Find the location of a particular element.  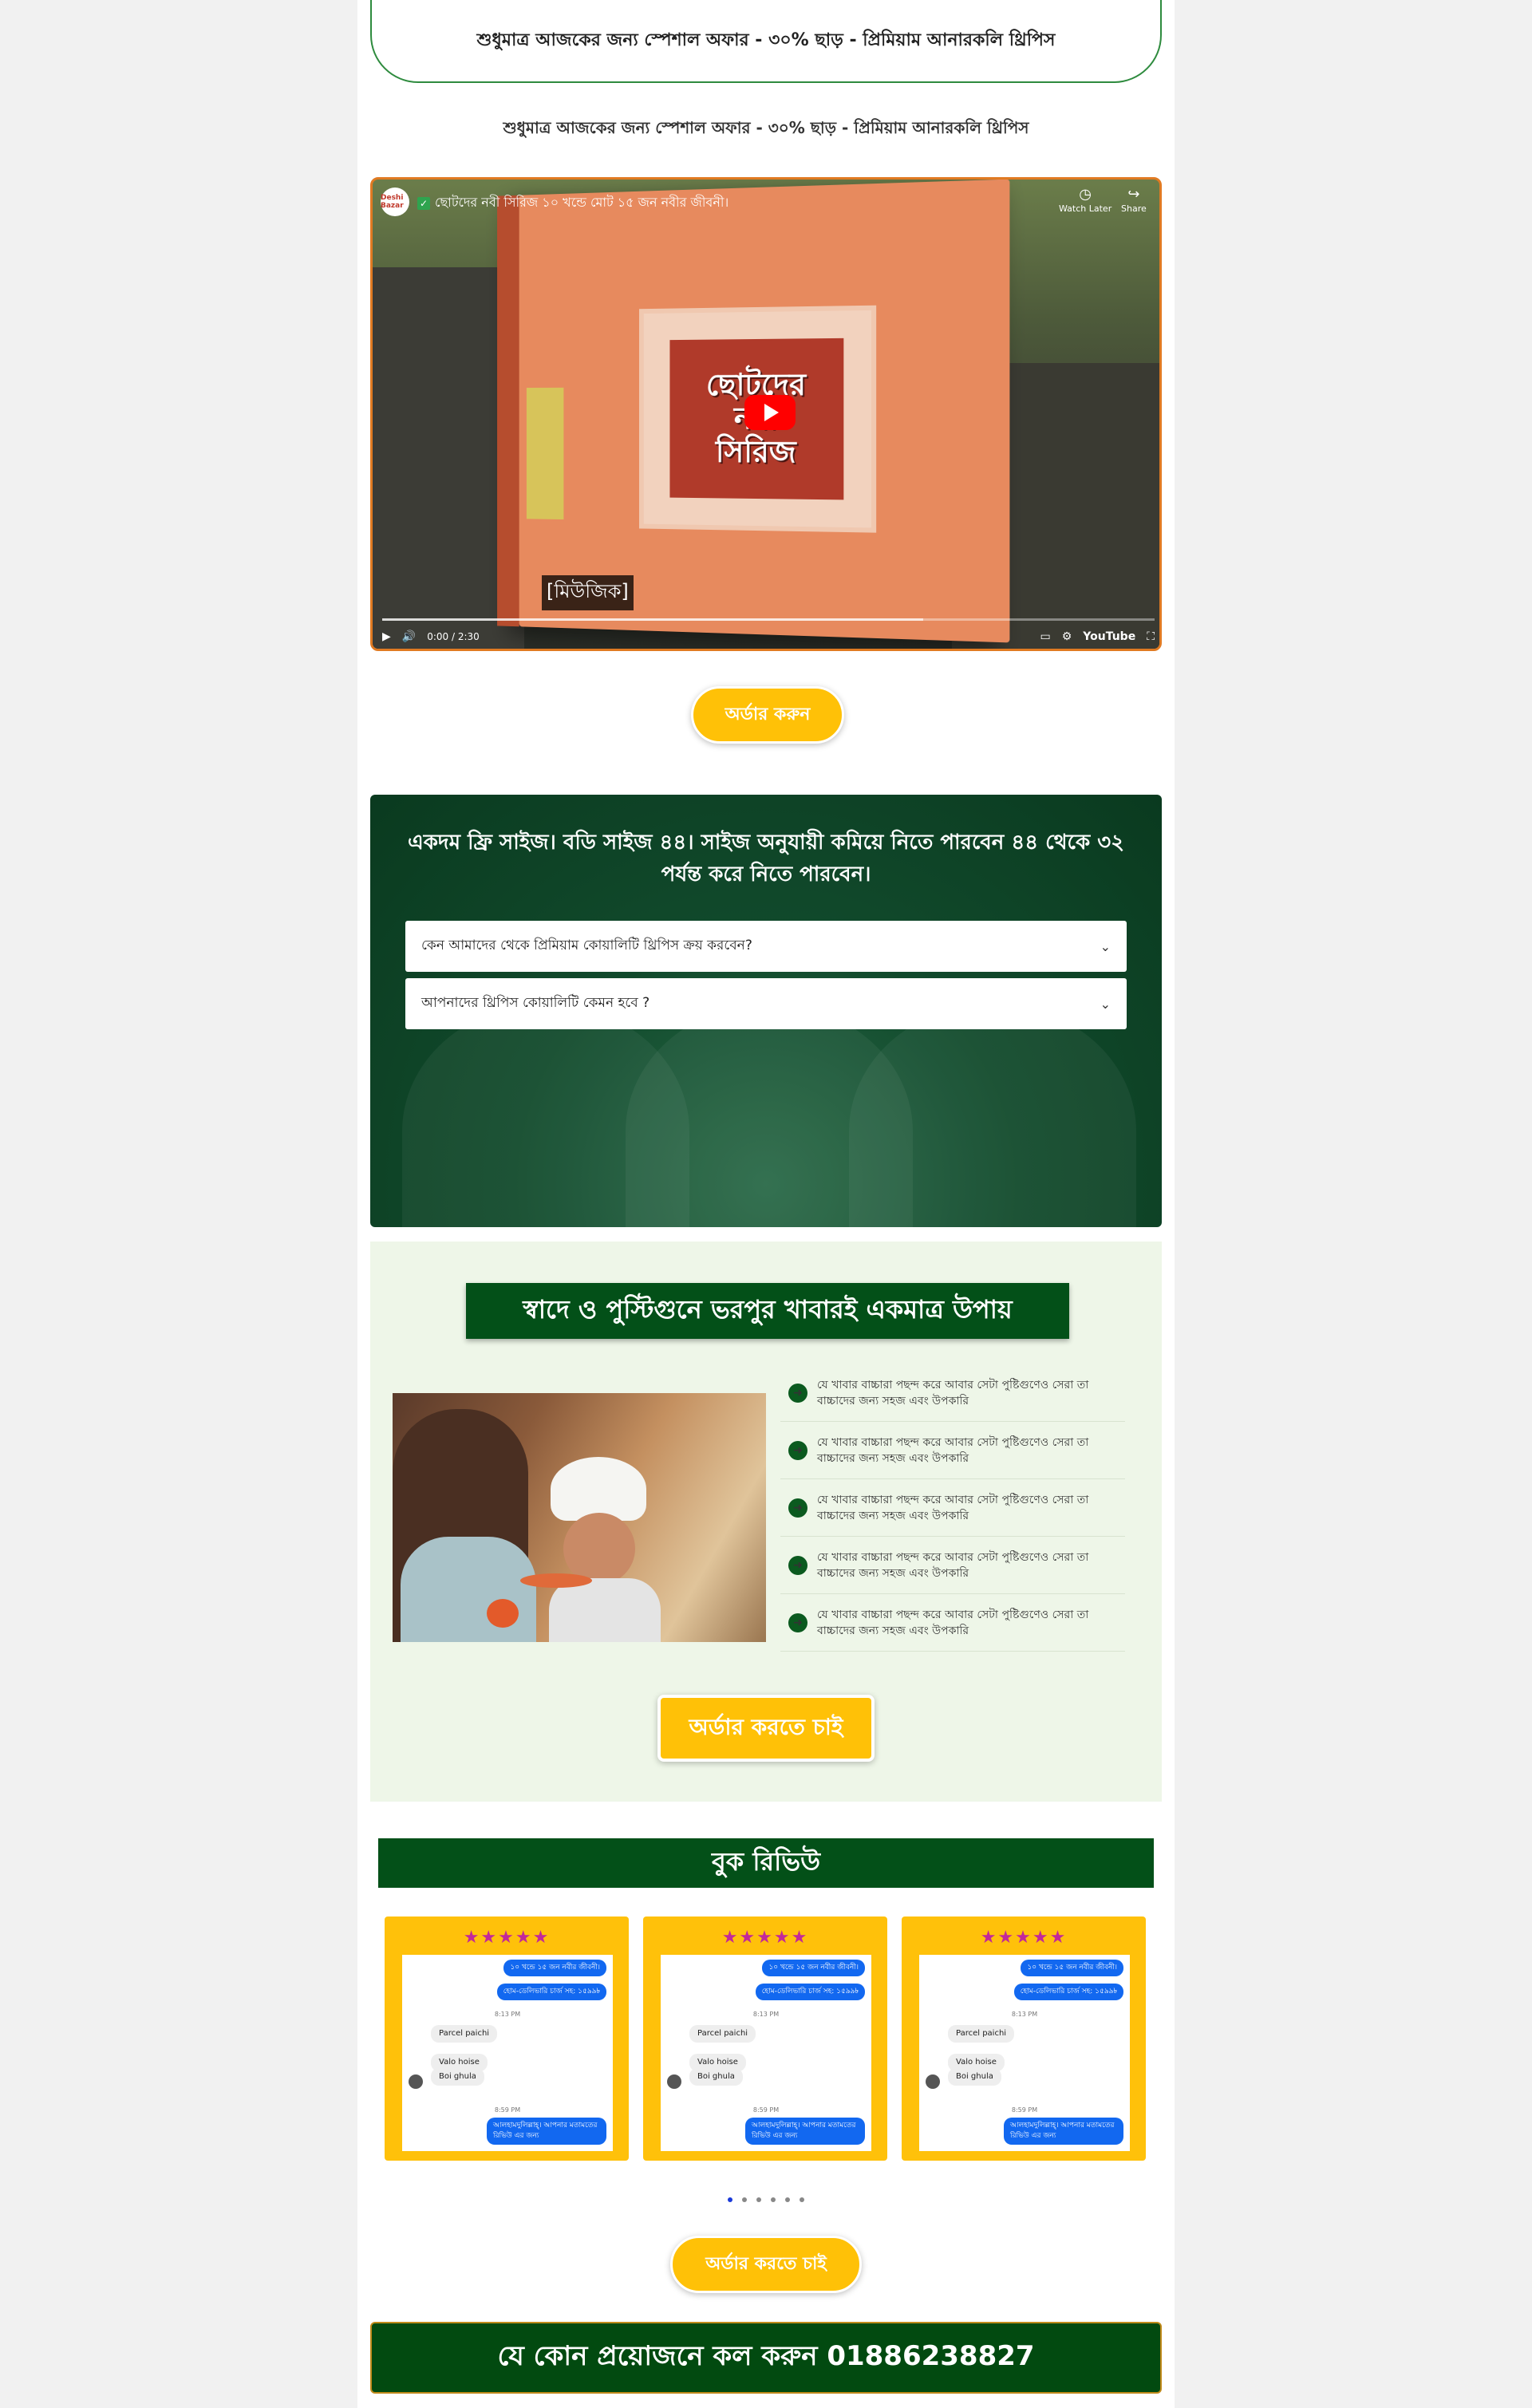

watch-later-button: ◷ Watch Later is located at coordinates (1085, 200).